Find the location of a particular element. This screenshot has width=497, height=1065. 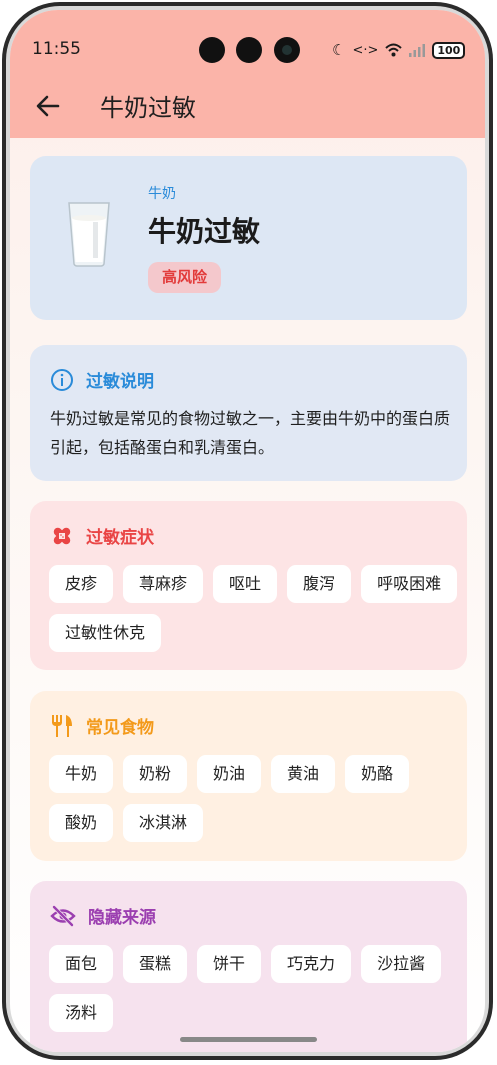

food-chip-list: 牛奶 奶粉 奶油 黄油 奶酪 酸奶 冰淇淋 is located at coordinates (254, 798).